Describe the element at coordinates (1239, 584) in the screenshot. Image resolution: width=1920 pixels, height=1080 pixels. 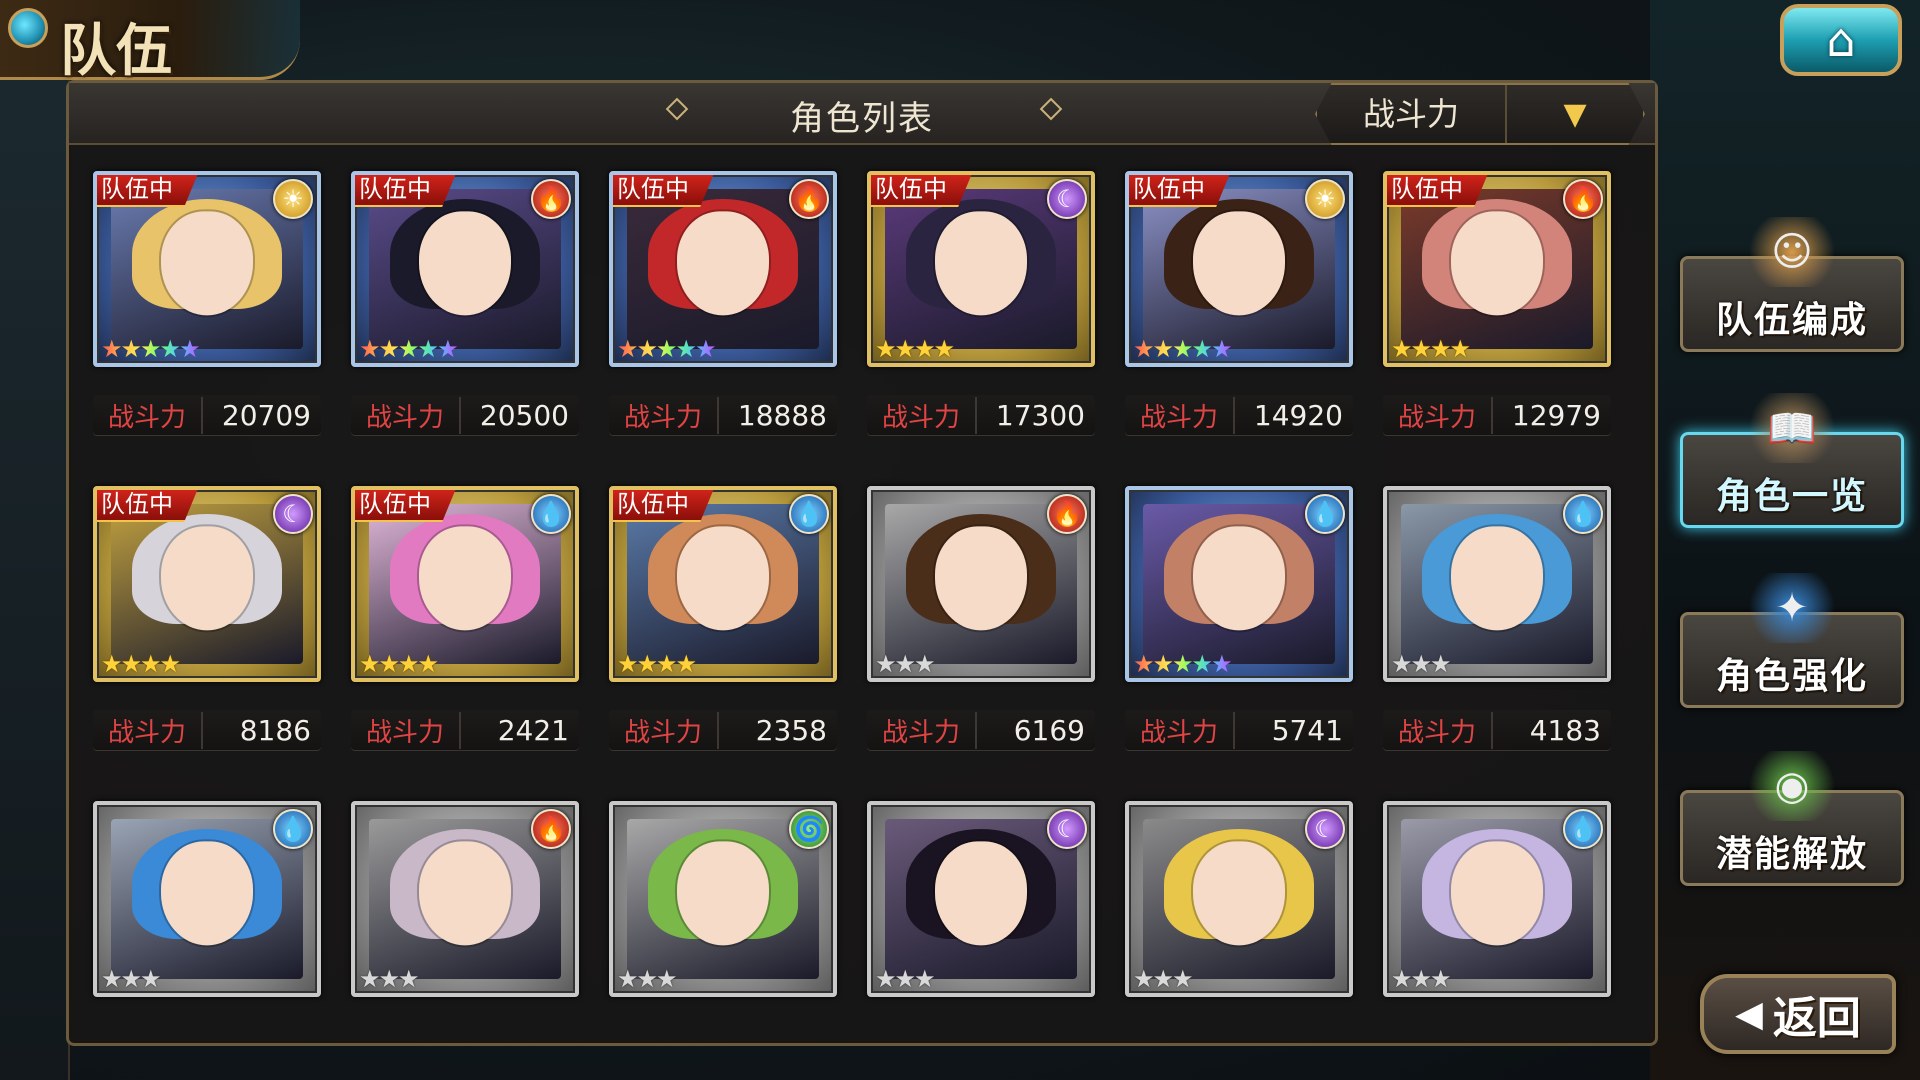
I see `character-portrait: 💧 ★★★★★` at that location.